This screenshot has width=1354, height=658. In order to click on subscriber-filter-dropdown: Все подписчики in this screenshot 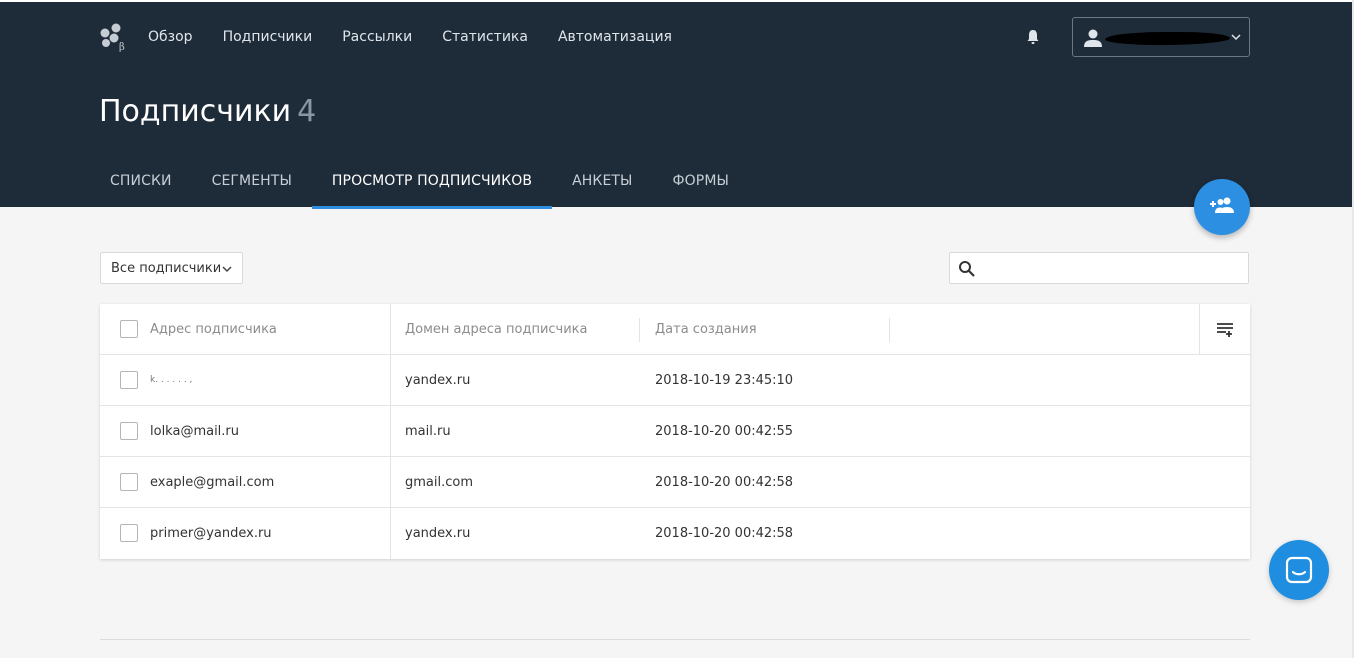, I will do `click(171, 268)`.